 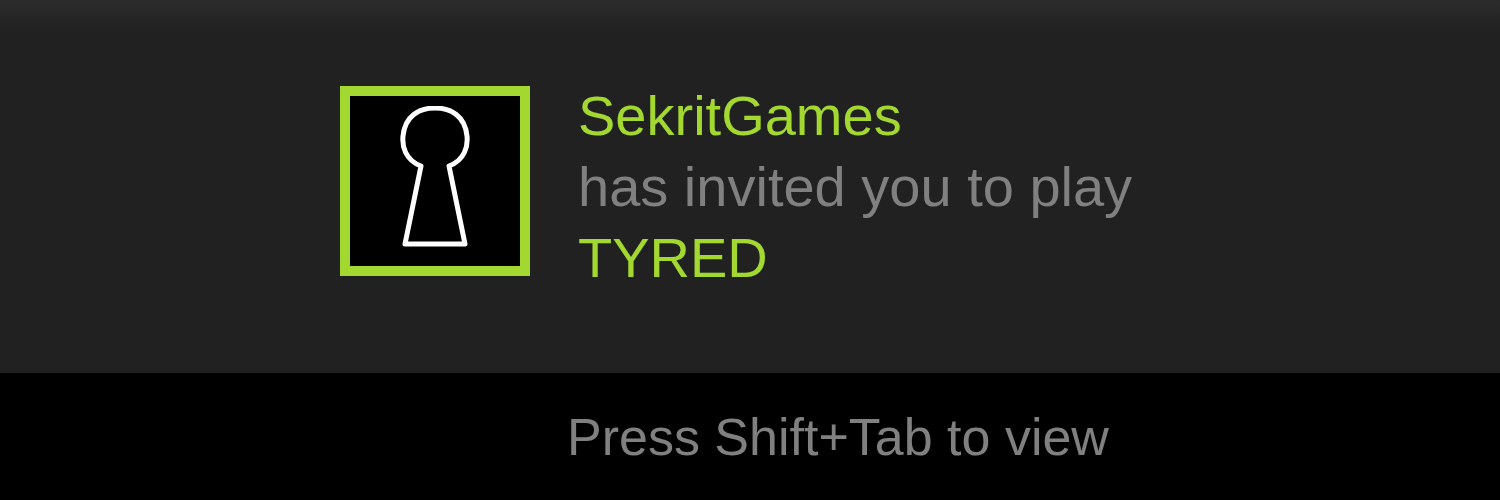 What do you see at coordinates (740, 116) in the screenshot?
I see `sender-name: SekritGames` at bounding box center [740, 116].